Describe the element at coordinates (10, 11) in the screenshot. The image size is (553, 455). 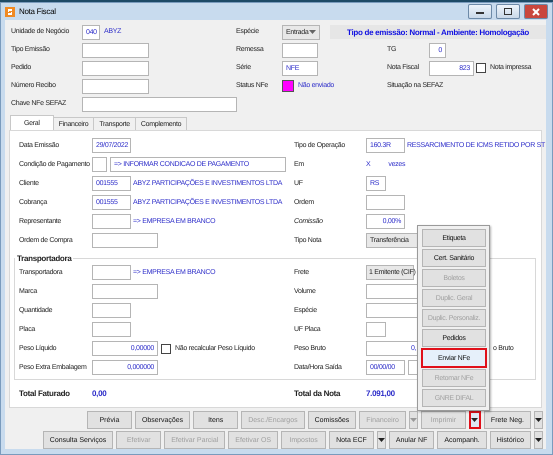
I see `app-icon` at that location.